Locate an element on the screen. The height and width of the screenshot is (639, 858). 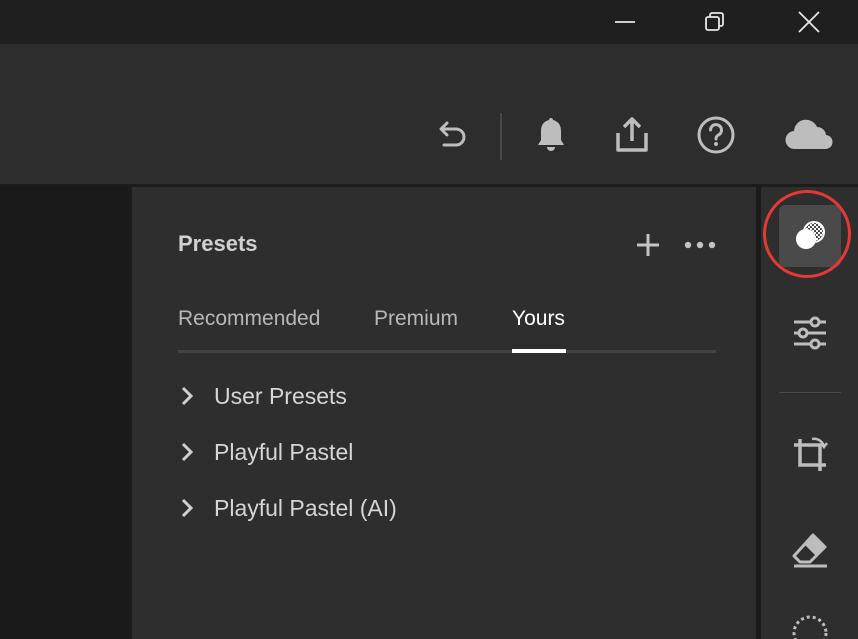
tab-recommended: Recommended is located at coordinates (249, 319).